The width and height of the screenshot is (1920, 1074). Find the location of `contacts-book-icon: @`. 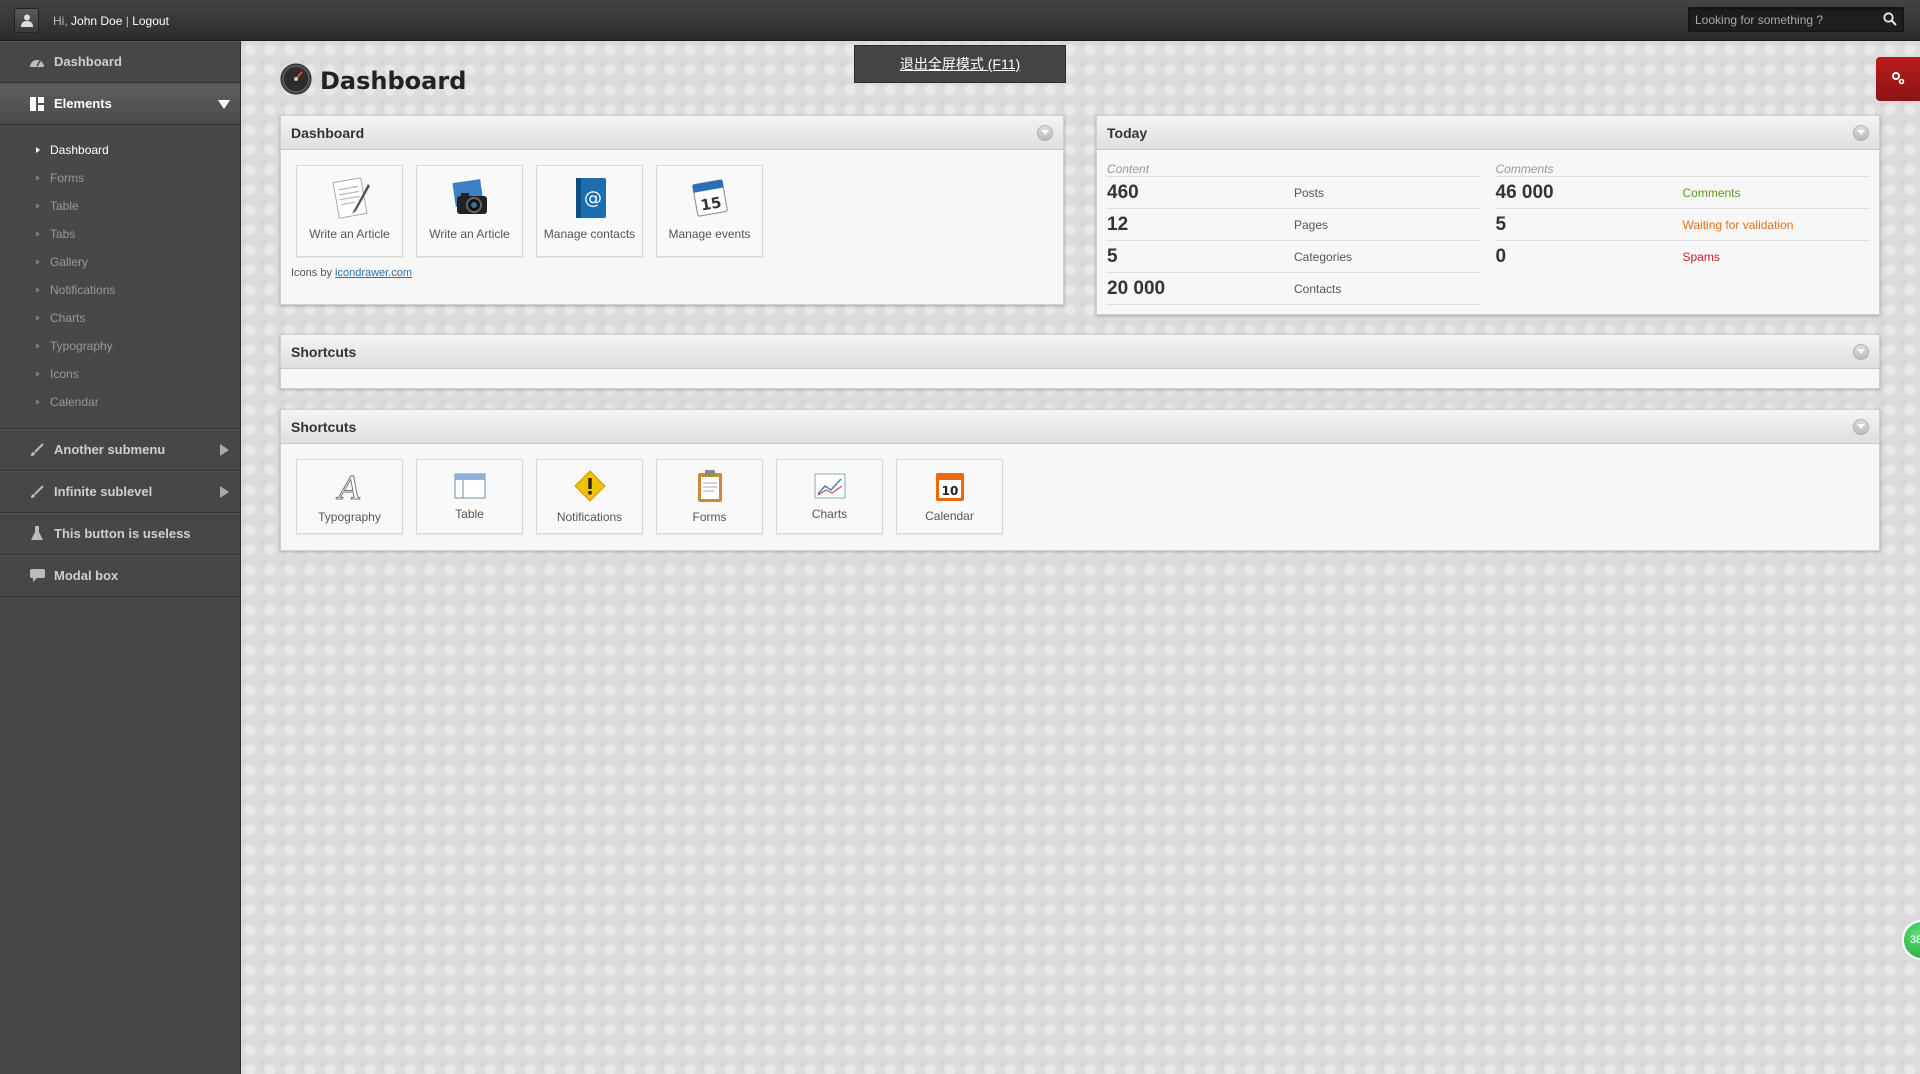

contacts-book-icon: @ is located at coordinates (590, 198).